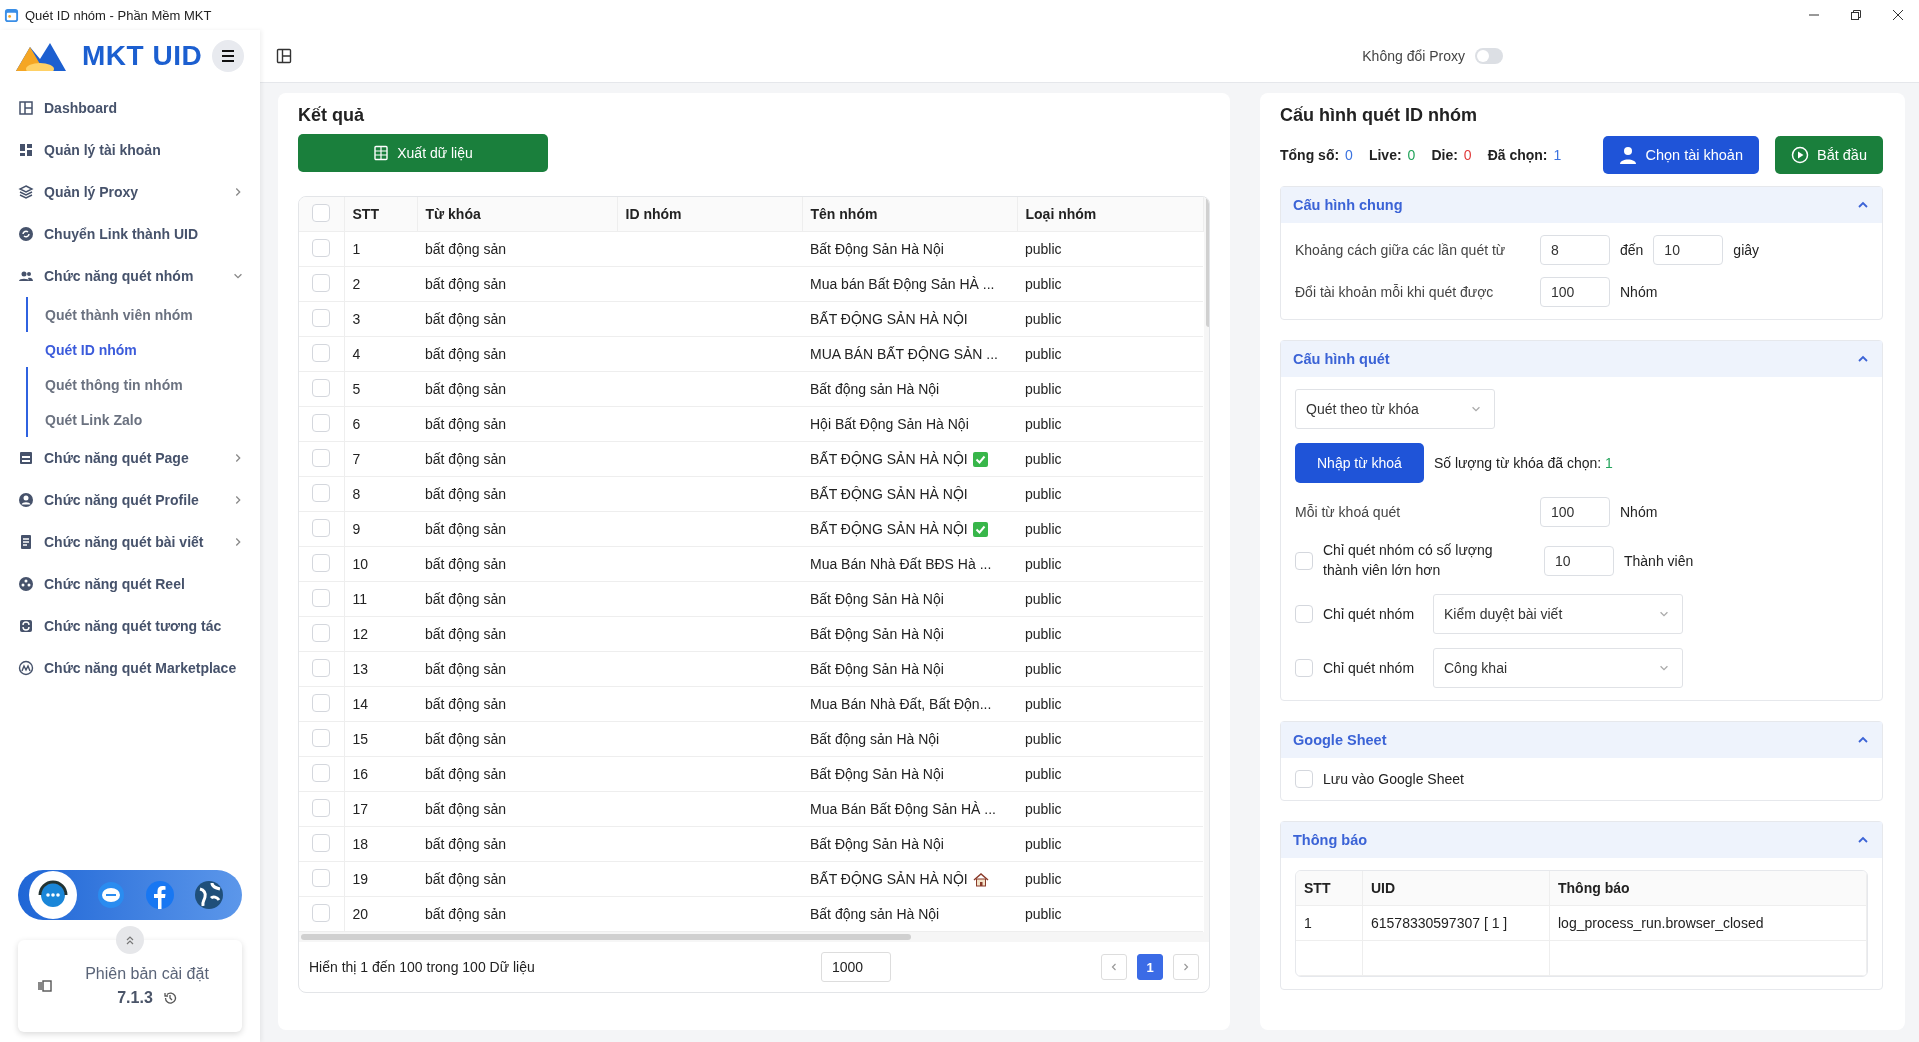  I want to click on submenu-item: Quét ID nhóm, so click(143, 349).